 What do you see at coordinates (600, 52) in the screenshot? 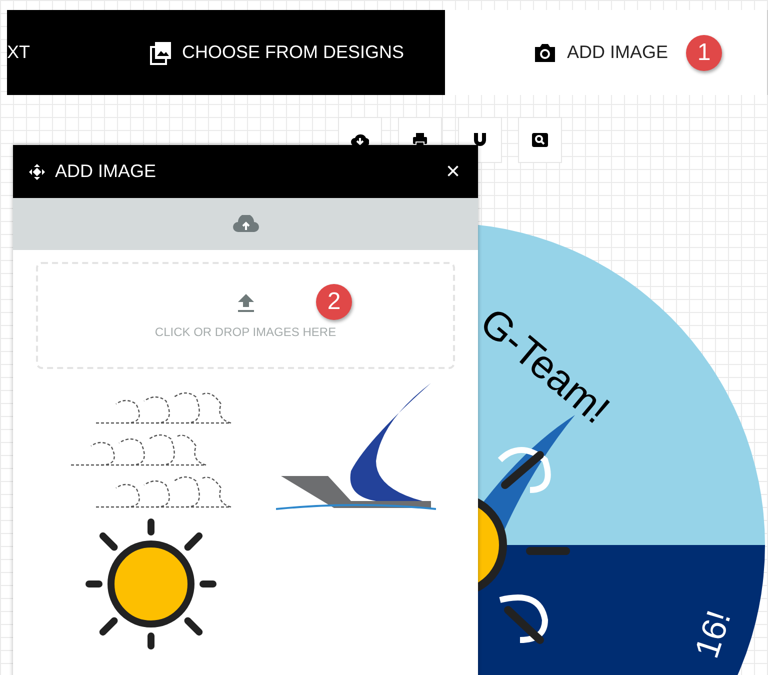
I see `tab: ADD IMAGE` at bounding box center [600, 52].